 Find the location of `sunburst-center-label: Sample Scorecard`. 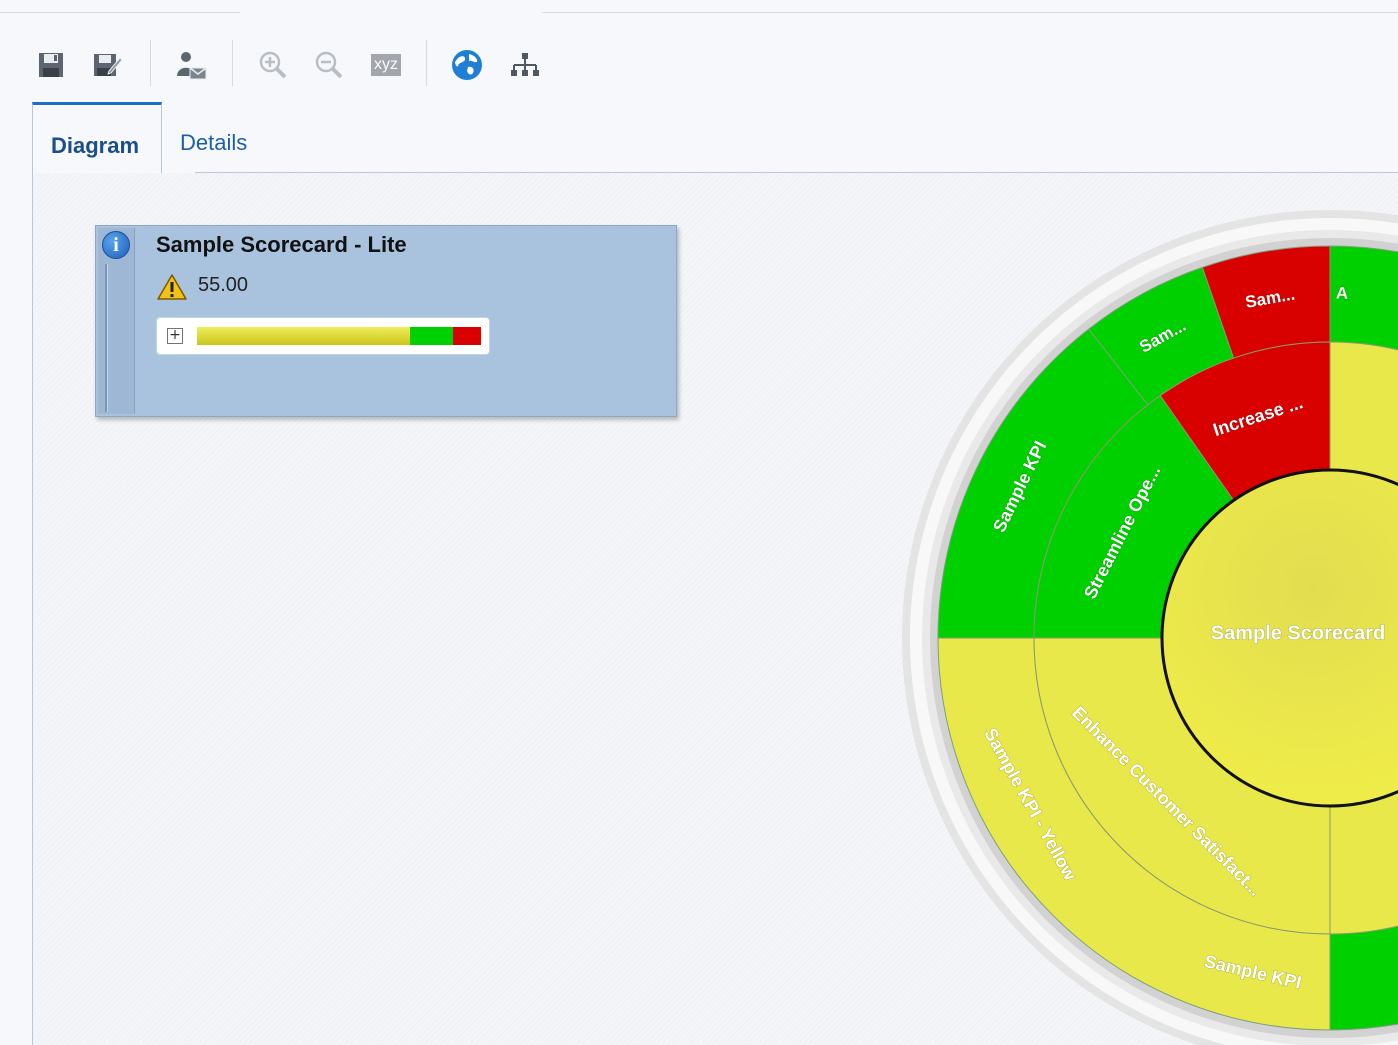

sunburst-center-label: Sample Scorecard is located at coordinates (1298, 633).